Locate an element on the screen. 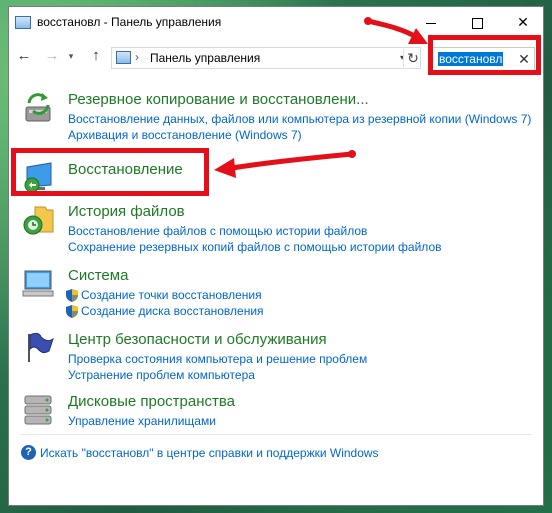 Image resolution: width=552 pixels, height=513 pixels. up-button: ↑ is located at coordinates (96, 56).